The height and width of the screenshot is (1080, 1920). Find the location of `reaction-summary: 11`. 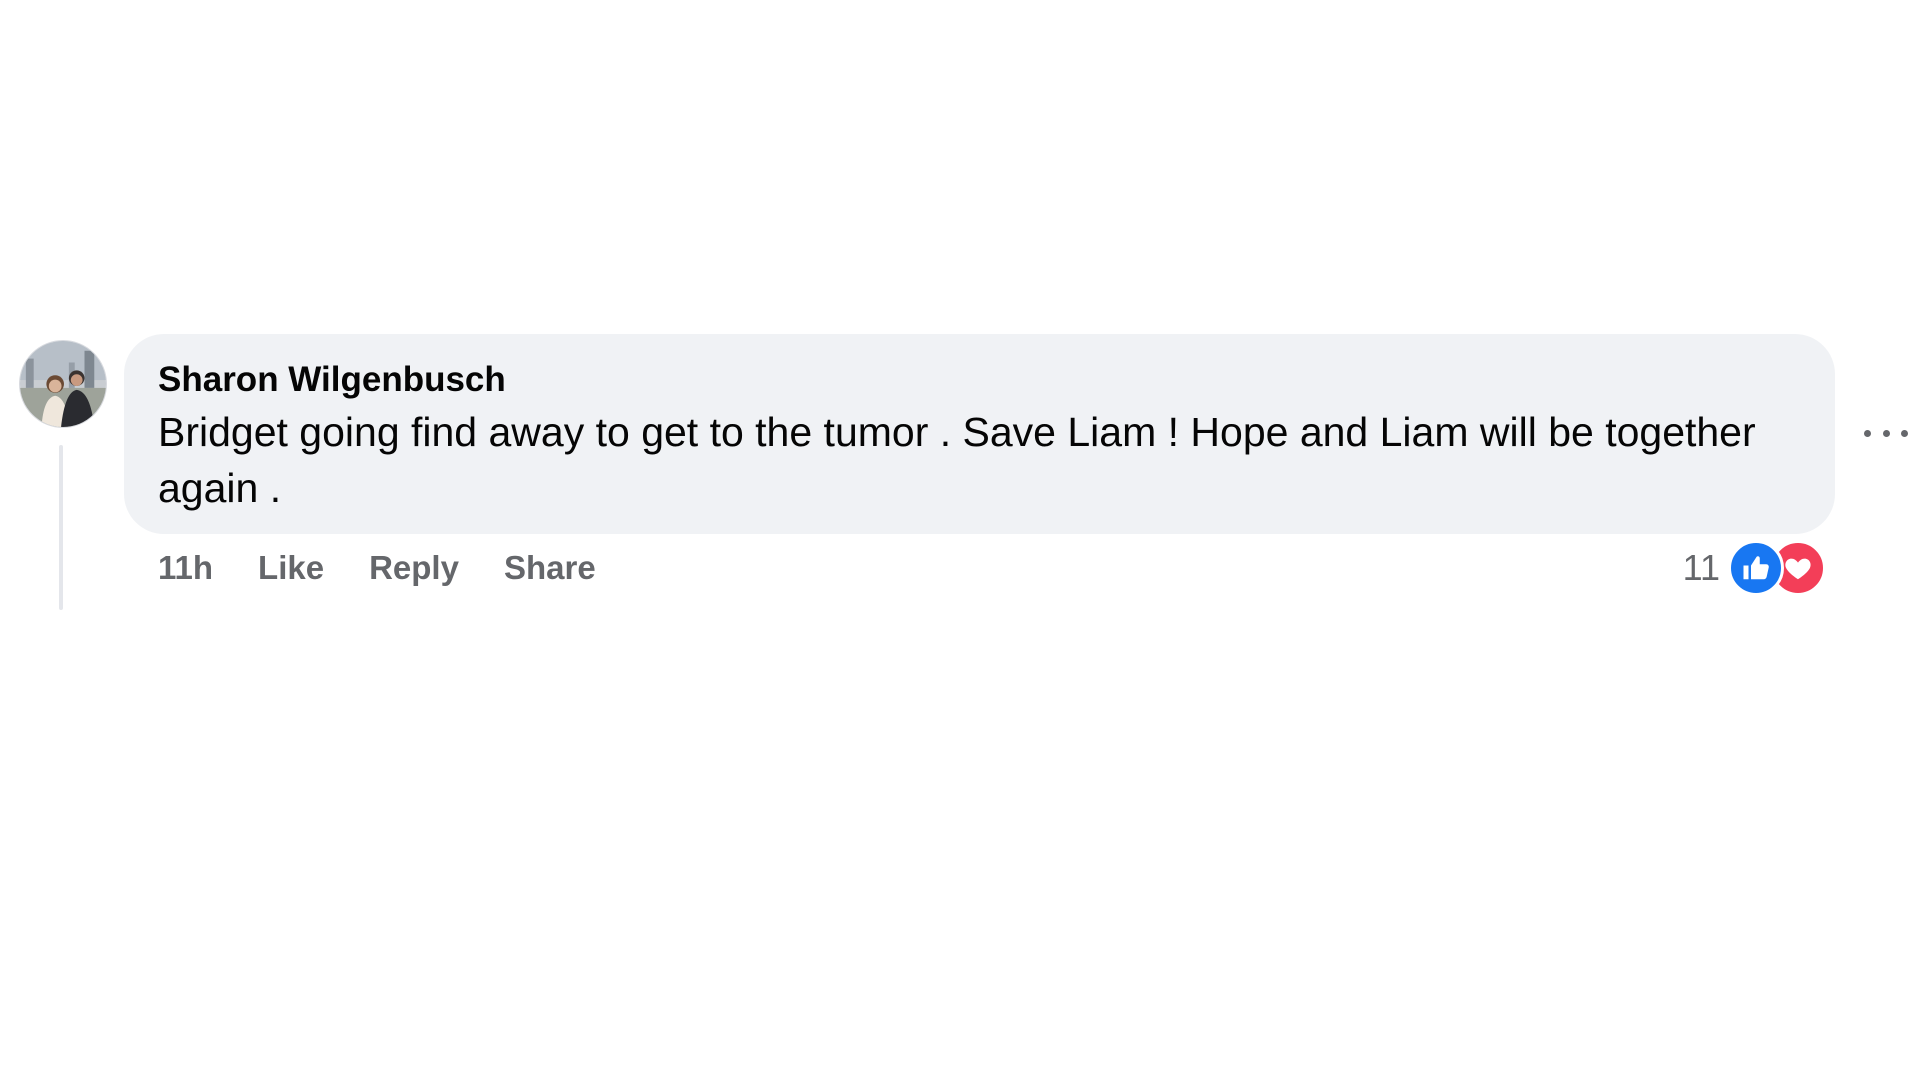

reaction-summary: 11 is located at coordinates (1754, 568).